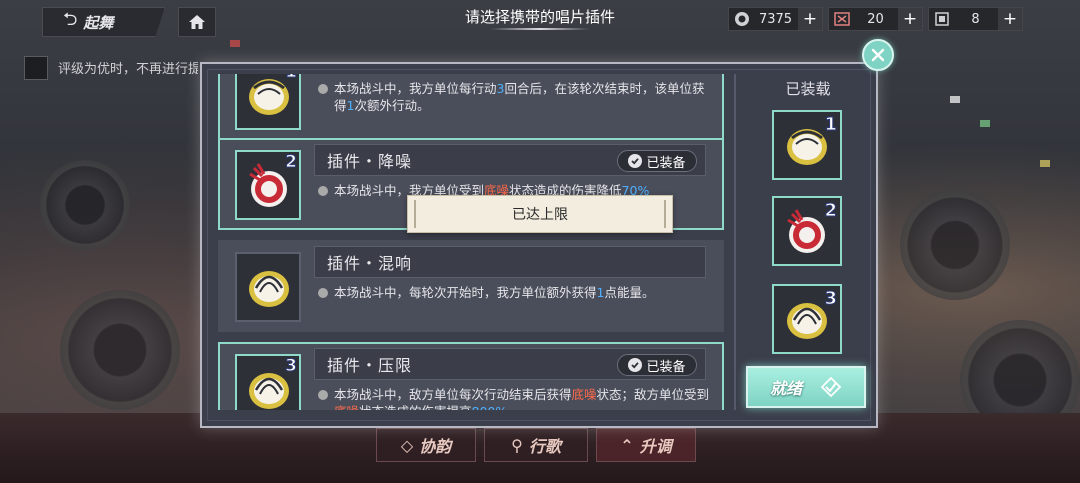 This screenshot has width=1080, height=483. What do you see at coordinates (627, 445) in the screenshot?
I see `upgrade-icon: ⌃` at bounding box center [627, 445].